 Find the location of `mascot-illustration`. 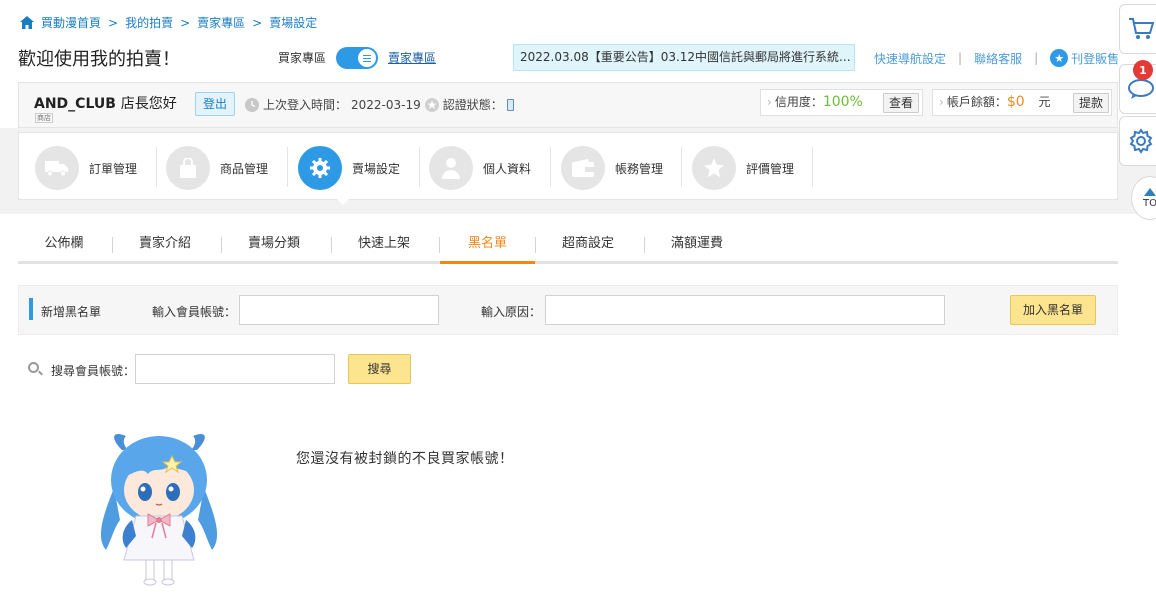

mascot-illustration is located at coordinates (159, 509).